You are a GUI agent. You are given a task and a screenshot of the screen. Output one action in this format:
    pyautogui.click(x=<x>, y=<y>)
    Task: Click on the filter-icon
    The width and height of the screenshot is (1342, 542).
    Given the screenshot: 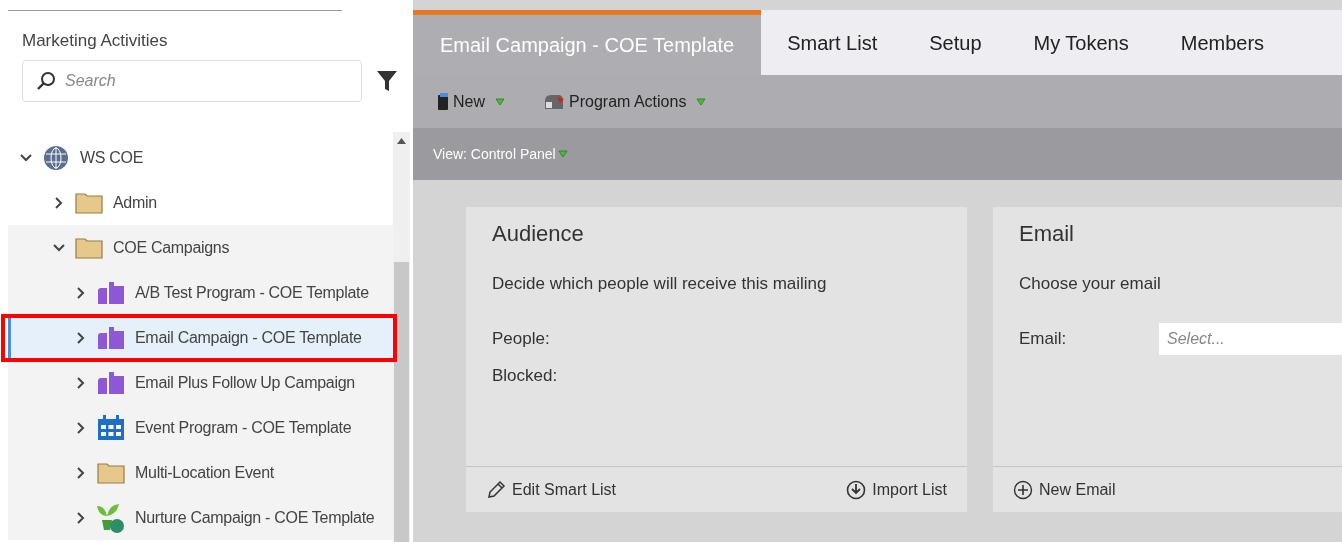 What is the action you would take?
    pyautogui.click(x=387, y=81)
    